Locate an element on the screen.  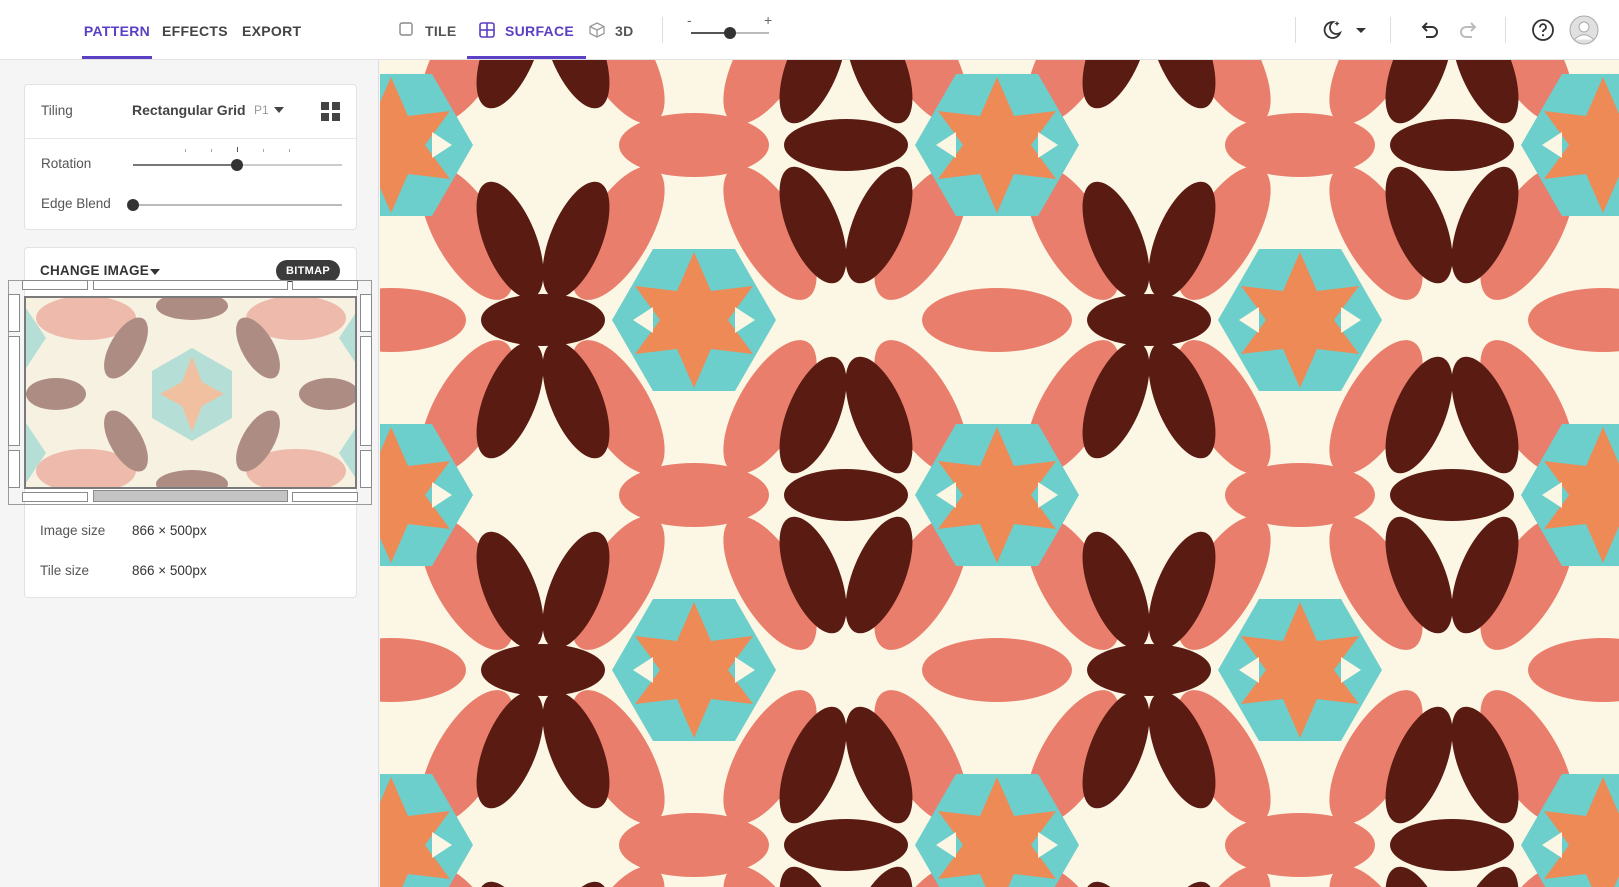
redo-icon is located at coordinates (1469, 30).